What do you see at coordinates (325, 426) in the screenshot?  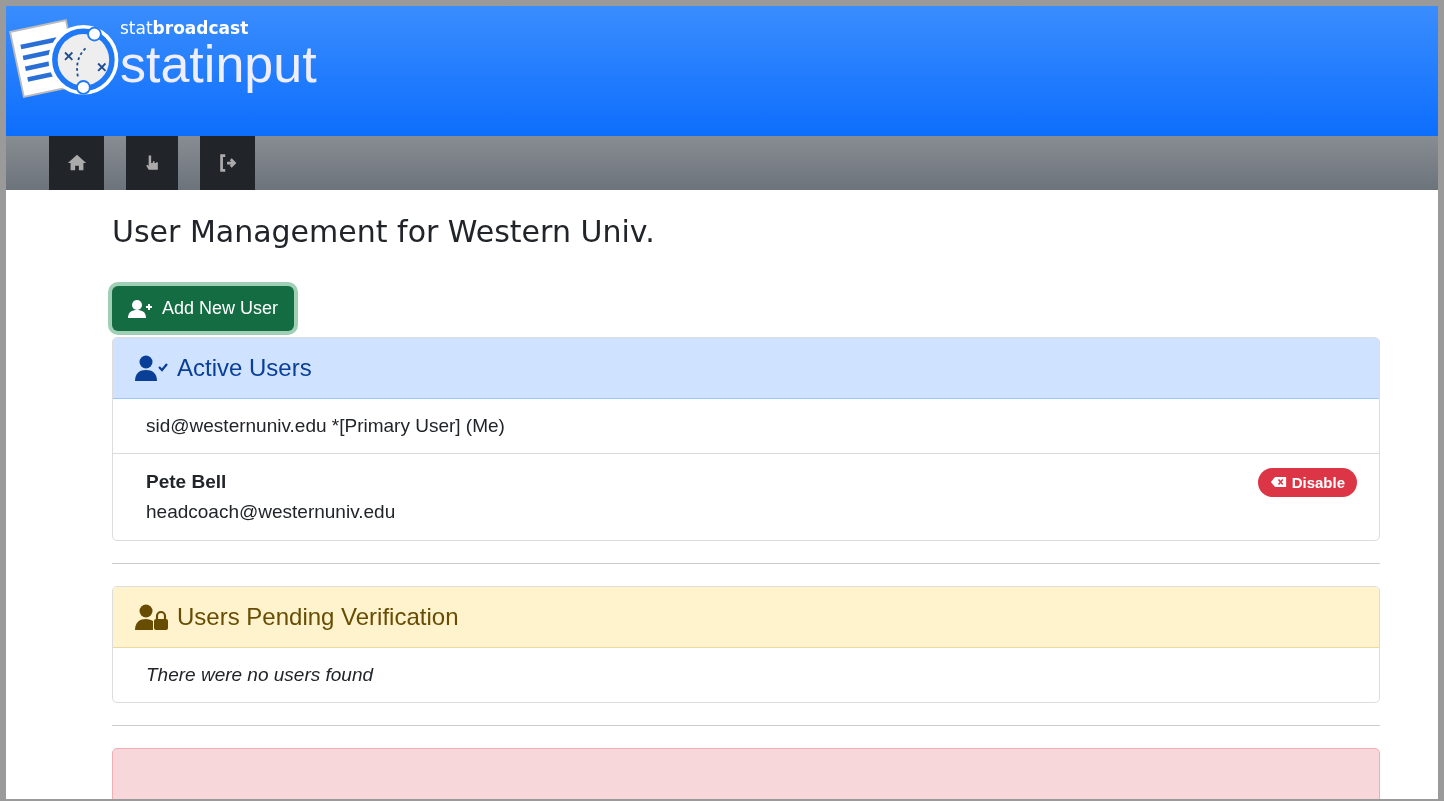 I see `user-email: sid@westernuniv.edu *[Primary User] (Me)` at bounding box center [325, 426].